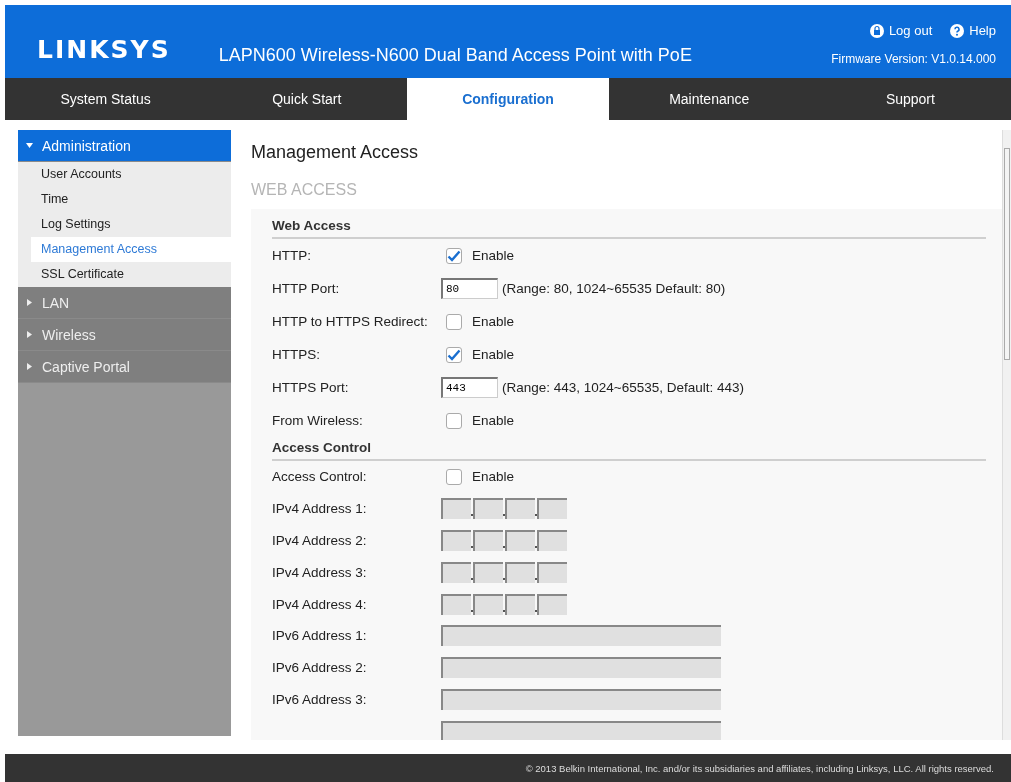  Describe the element at coordinates (973, 30) in the screenshot. I see `help-link: Help` at that location.